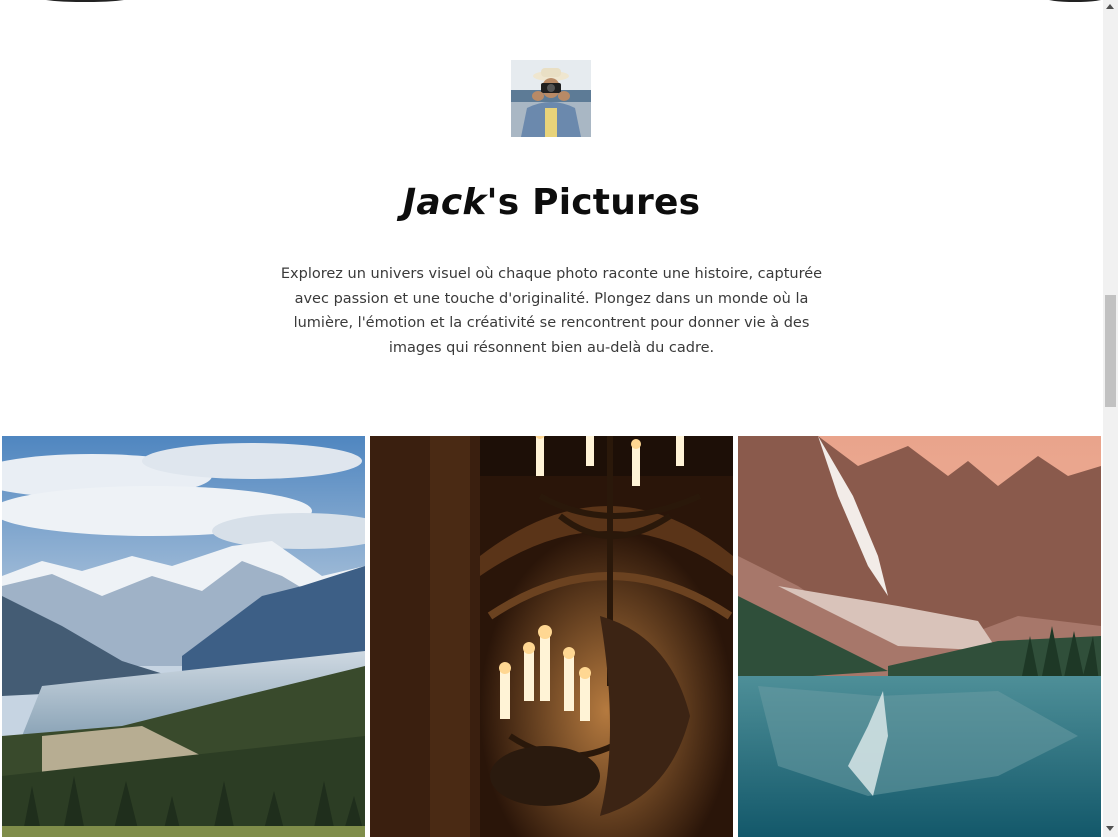 This screenshot has width=1118, height=837. I want to click on scroll-thumb, so click(1110, 351).